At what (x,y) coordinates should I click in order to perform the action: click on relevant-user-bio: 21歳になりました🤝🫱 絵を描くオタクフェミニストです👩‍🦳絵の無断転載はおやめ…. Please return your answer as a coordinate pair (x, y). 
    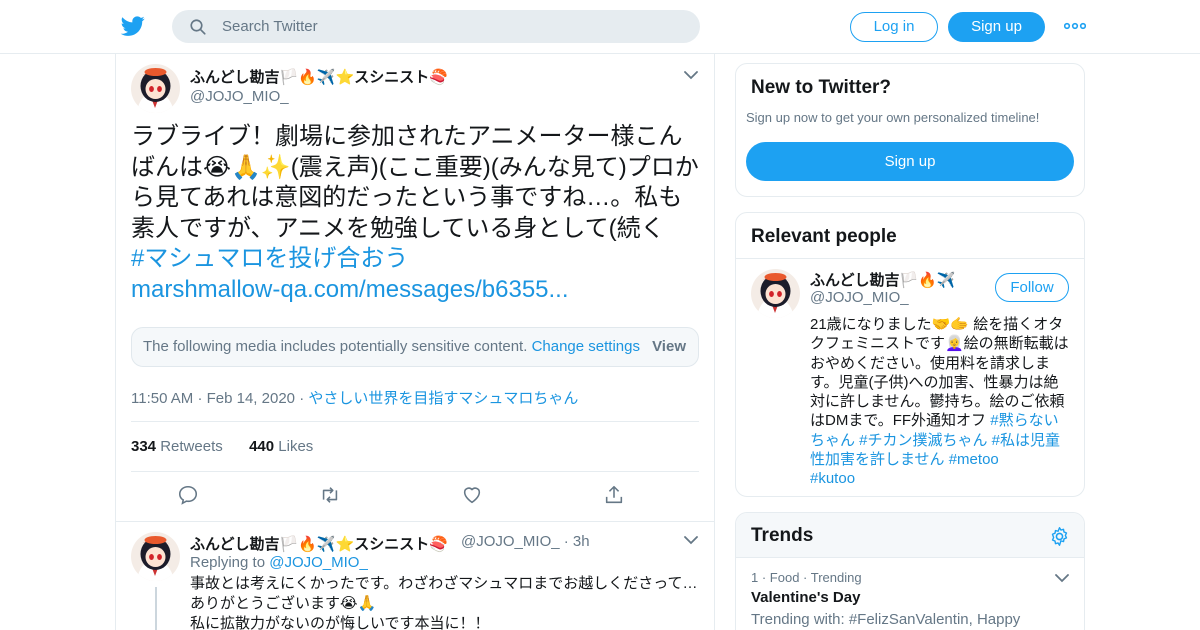
    Looking at the image, I should click on (939, 402).